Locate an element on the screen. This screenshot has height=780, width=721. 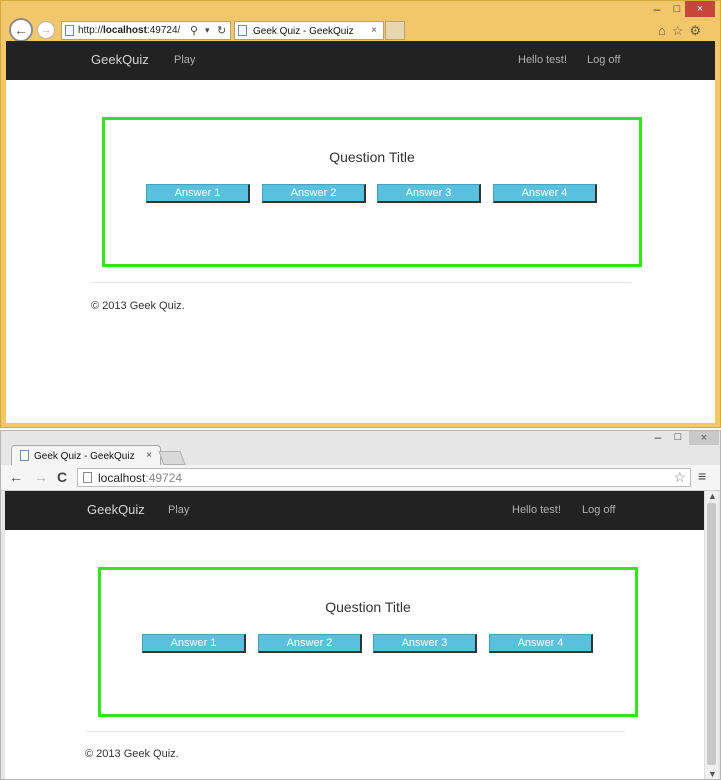
vertical-scrollbar: ▲ ▼ is located at coordinates (711, 635).